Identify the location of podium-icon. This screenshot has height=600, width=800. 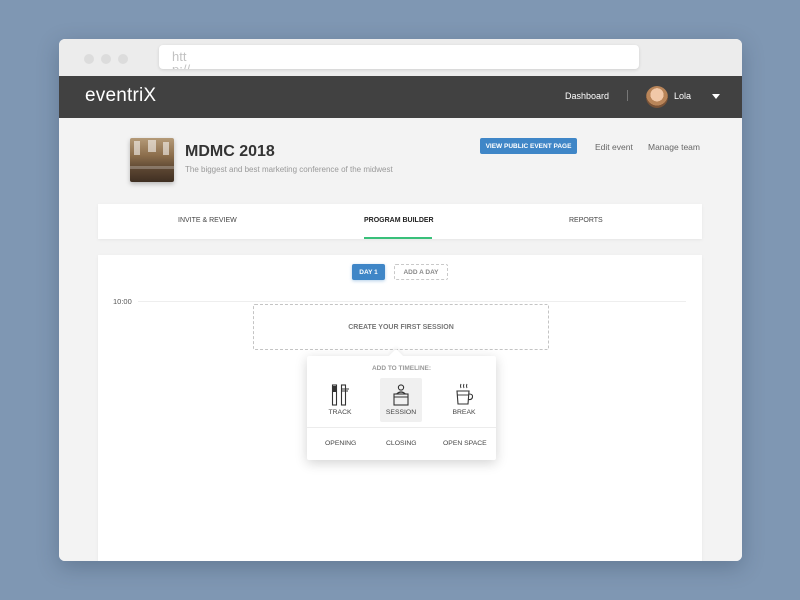
(401, 395).